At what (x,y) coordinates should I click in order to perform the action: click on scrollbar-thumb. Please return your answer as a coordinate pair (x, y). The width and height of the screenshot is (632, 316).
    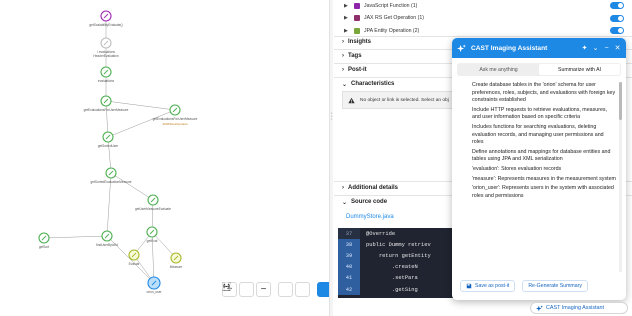
    Looking at the image, I should click on (620, 101).